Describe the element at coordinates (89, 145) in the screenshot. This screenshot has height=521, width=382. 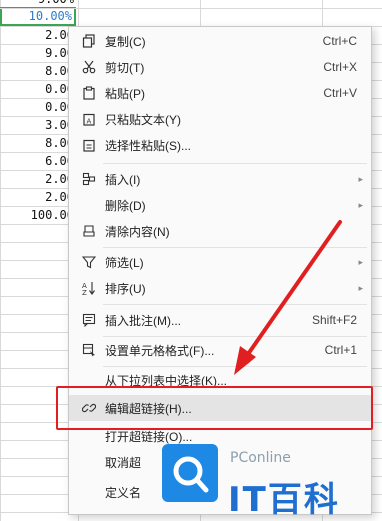
I see `paste-special-icon` at that location.